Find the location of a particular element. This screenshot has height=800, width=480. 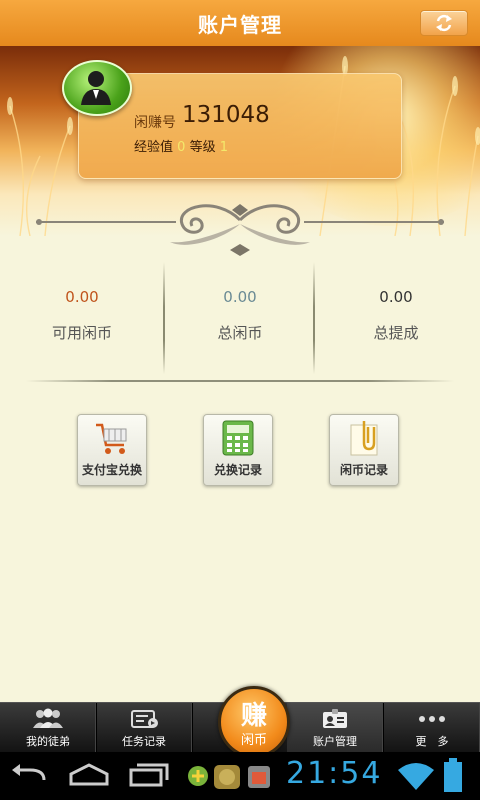

stat-label: 可用闲币 is located at coordinates (81, 333).